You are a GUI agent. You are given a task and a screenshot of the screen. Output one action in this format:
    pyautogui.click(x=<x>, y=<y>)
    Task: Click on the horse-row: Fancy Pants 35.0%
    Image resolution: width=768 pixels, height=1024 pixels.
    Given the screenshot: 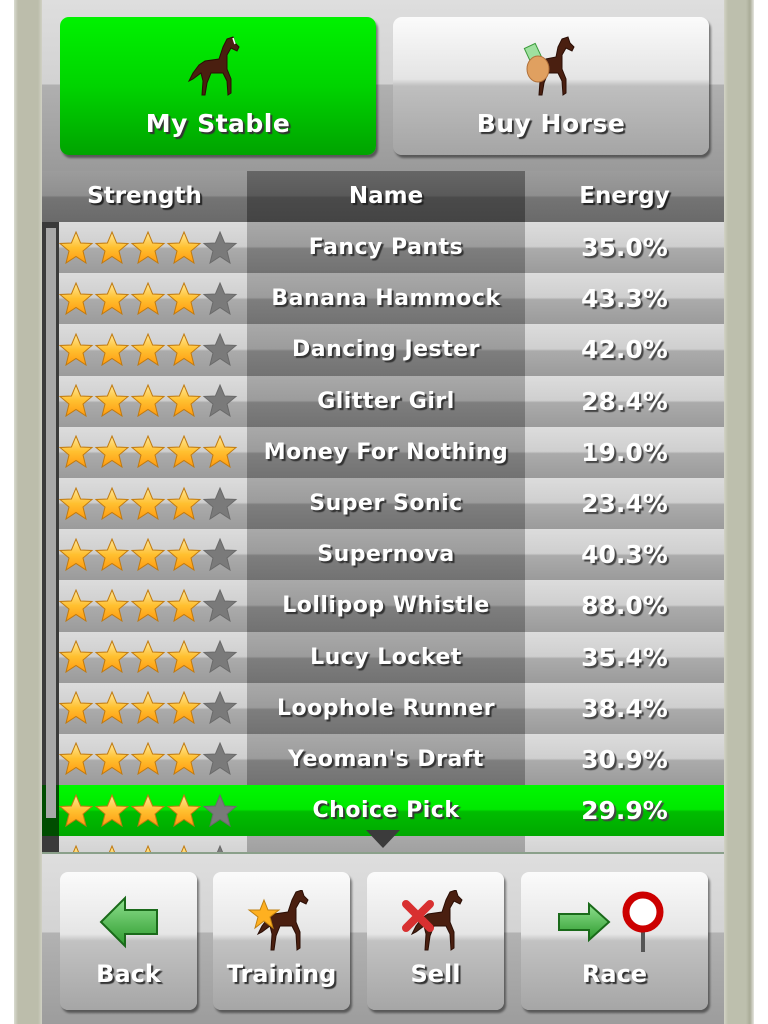 What is the action you would take?
    pyautogui.click(x=383, y=248)
    